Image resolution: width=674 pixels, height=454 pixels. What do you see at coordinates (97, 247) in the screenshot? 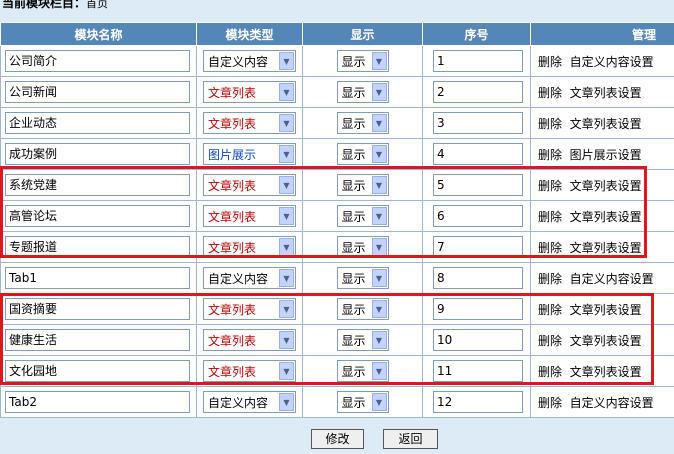
I see `module-name-input: 专题报道` at bounding box center [97, 247].